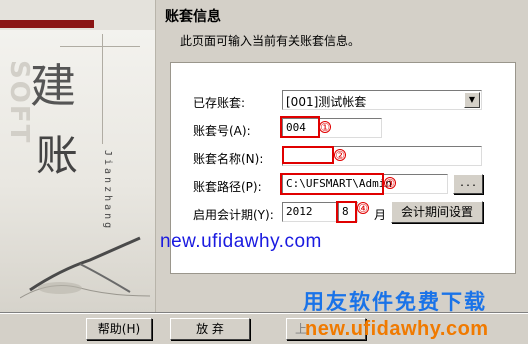 The image size is (528, 344). I want to click on dropdown-arrow-icon: ▼, so click(472, 100).